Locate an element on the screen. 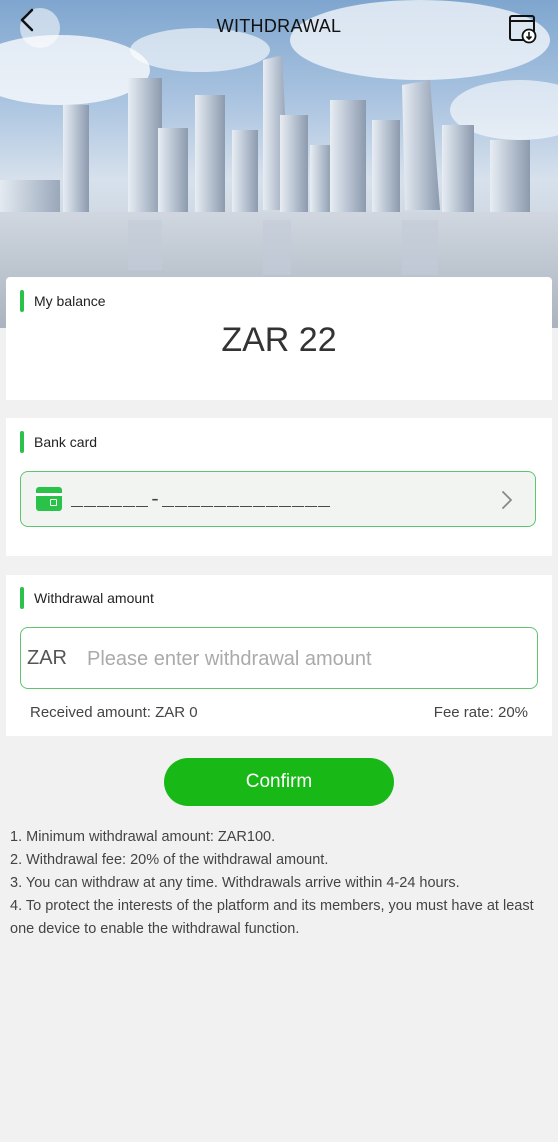 Image resolution: width=558 pixels, height=1142 pixels. download-record-icon is located at coordinates (523, 29).